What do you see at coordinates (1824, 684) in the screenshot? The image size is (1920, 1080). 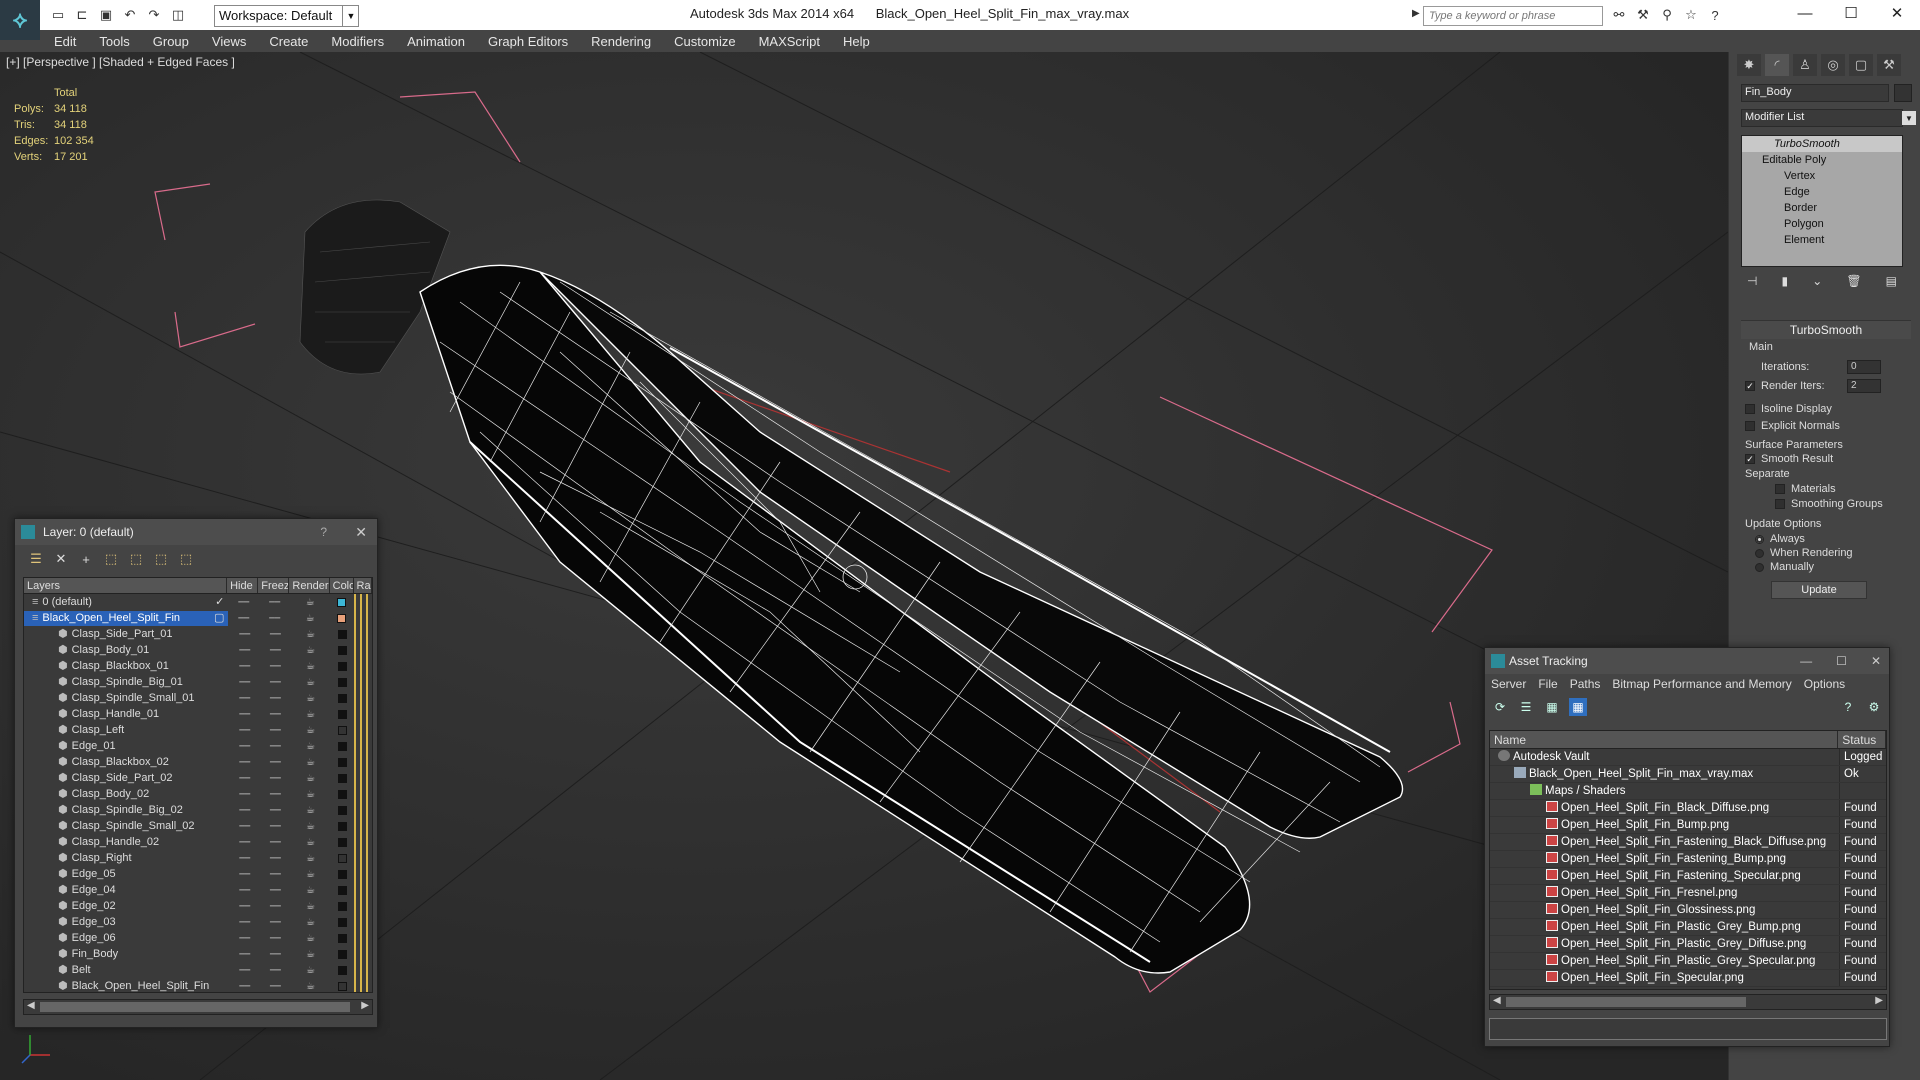 I see `asset-menu-options: Options` at bounding box center [1824, 684].